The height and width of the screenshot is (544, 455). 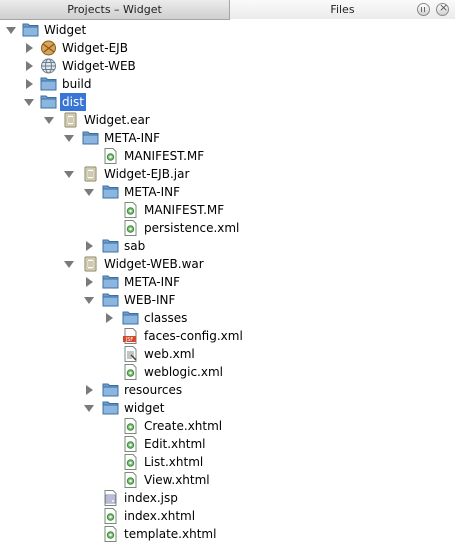 I want to click on tree-node-label: WEB-INF, so click(x=150, y=300).